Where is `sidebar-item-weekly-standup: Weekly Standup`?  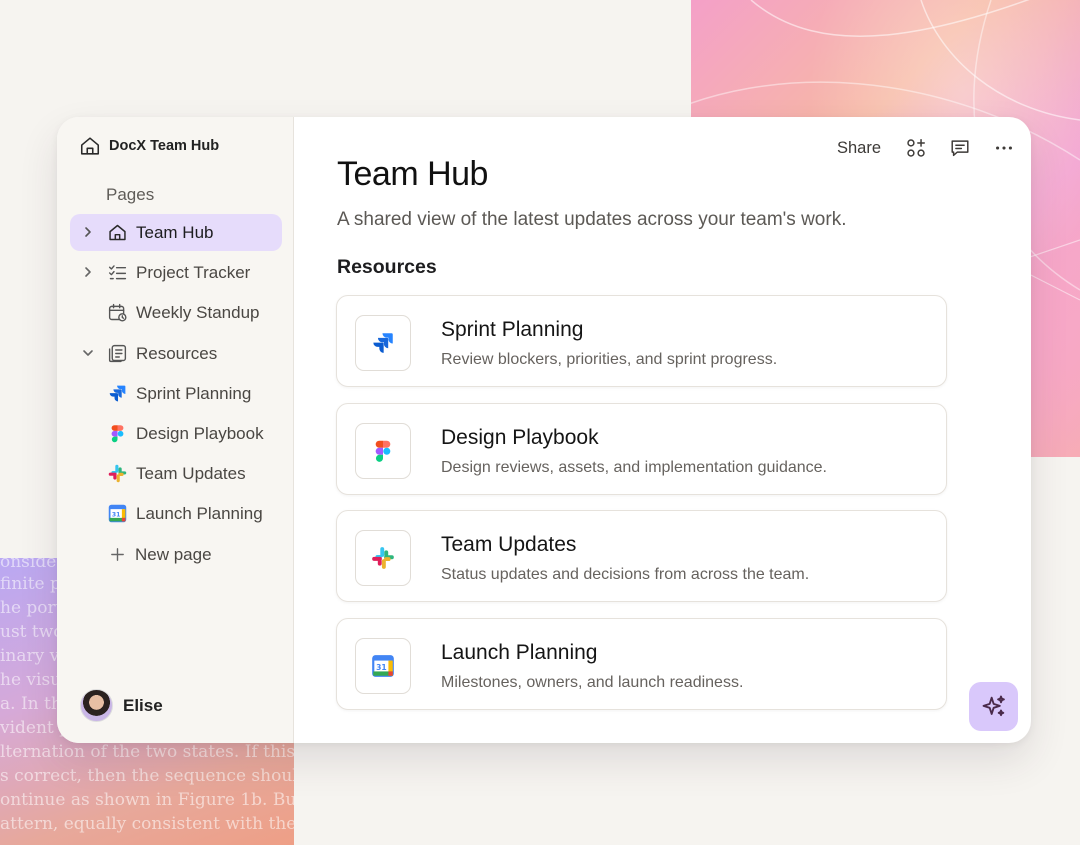
sidebar-item-weekly-standup: Weekly Standup is located at coordinates (176, 312).